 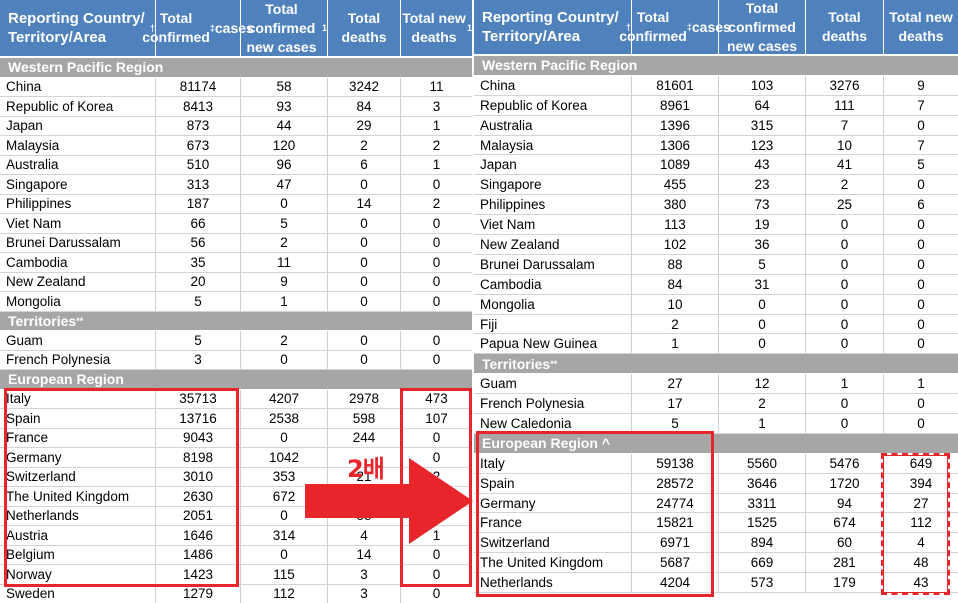 I want to click on value-cell: 4204, so click(x=675, y=583).